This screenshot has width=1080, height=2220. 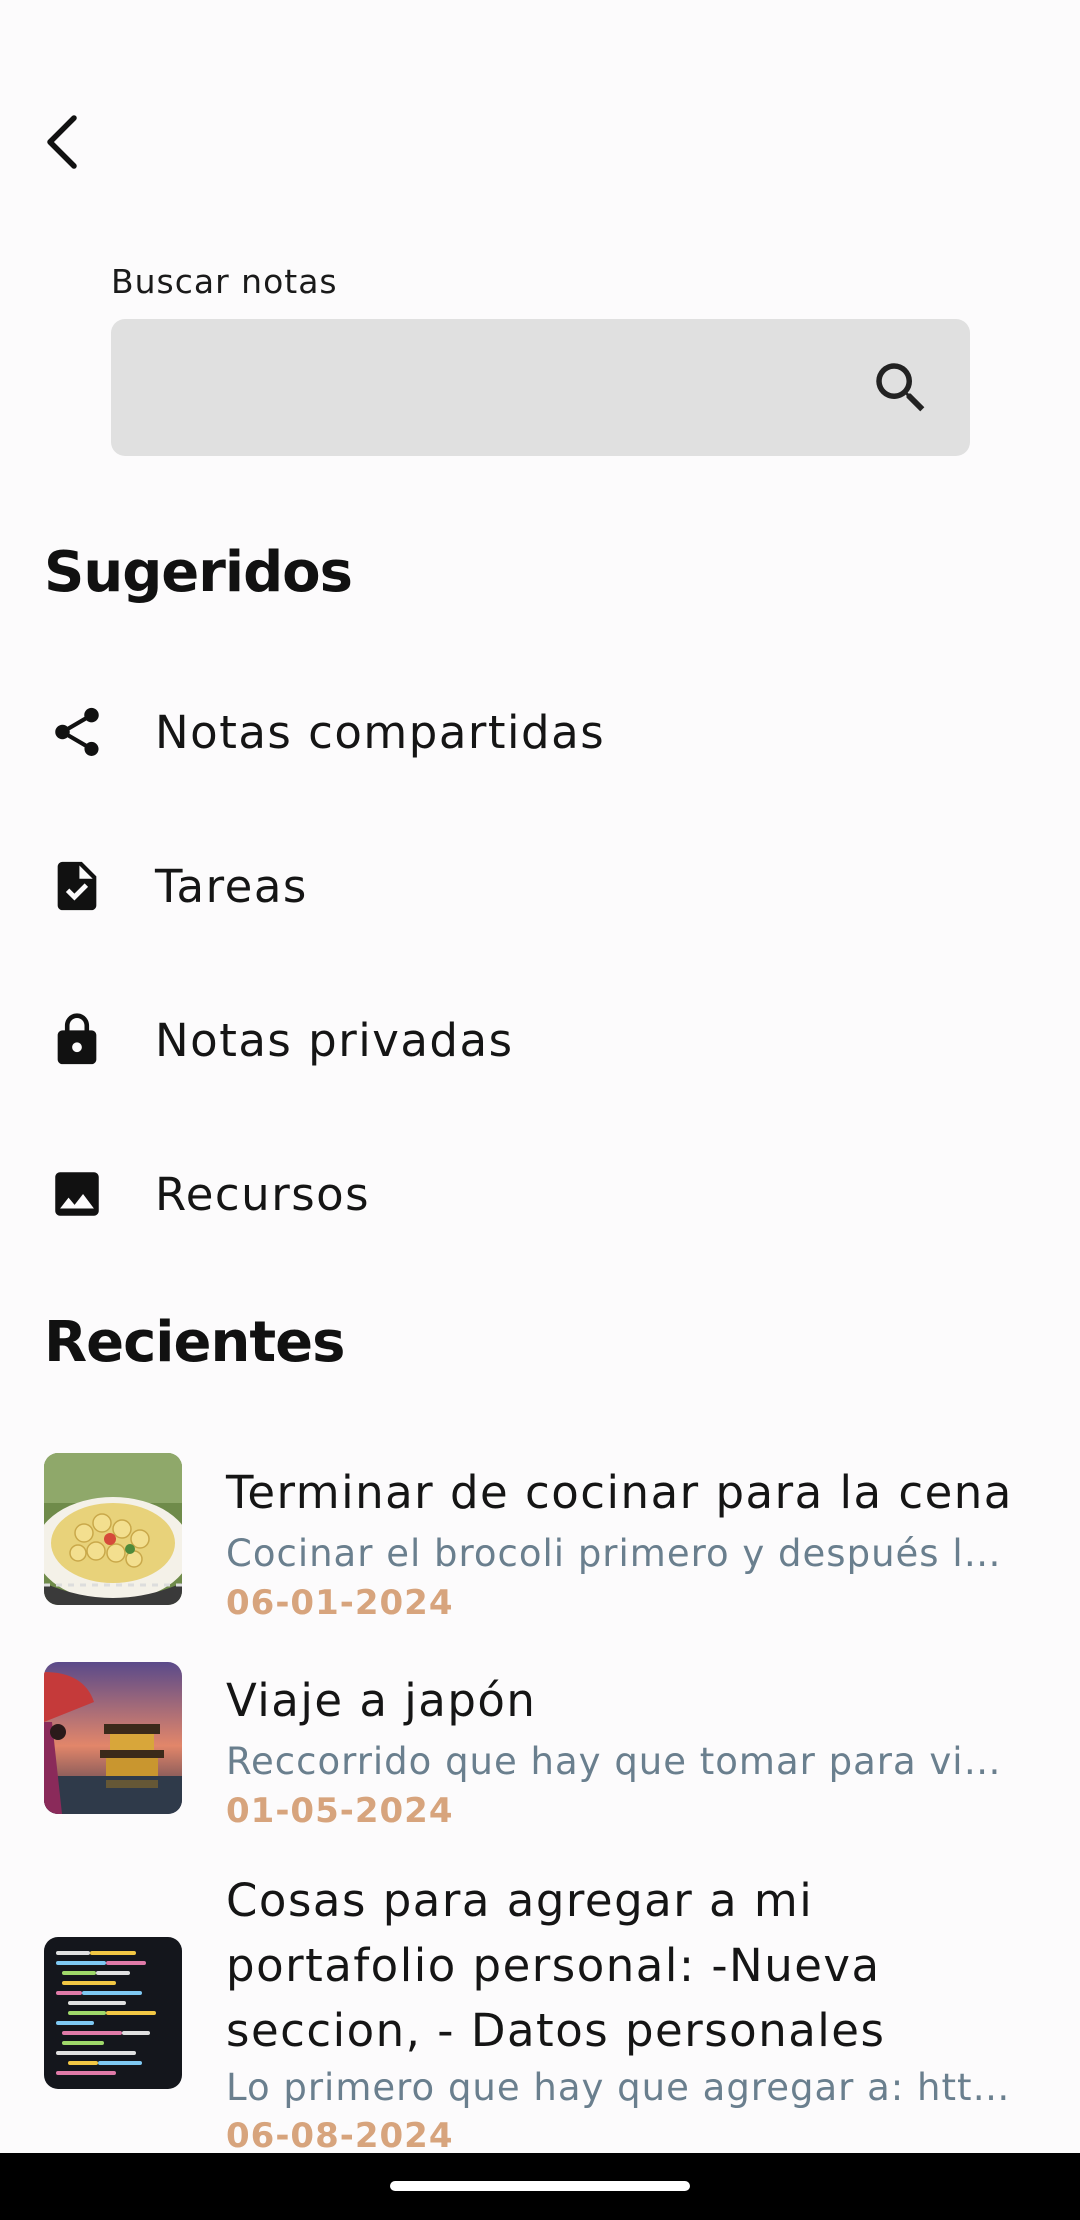 I want to click on suggested-item-label: Tareas, so click(x=231, y=886).